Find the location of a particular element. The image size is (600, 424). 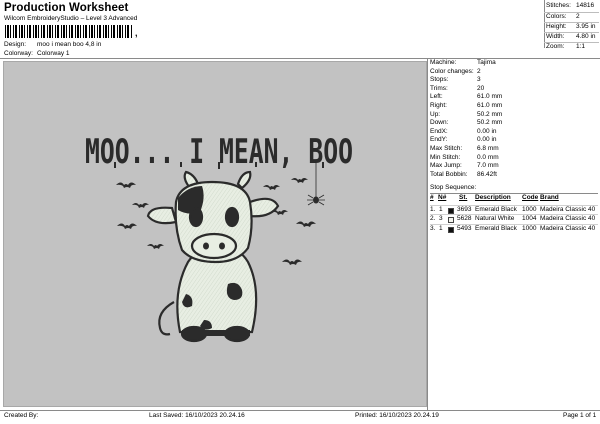

info-label: Up: is located at coordinates (435, 114).